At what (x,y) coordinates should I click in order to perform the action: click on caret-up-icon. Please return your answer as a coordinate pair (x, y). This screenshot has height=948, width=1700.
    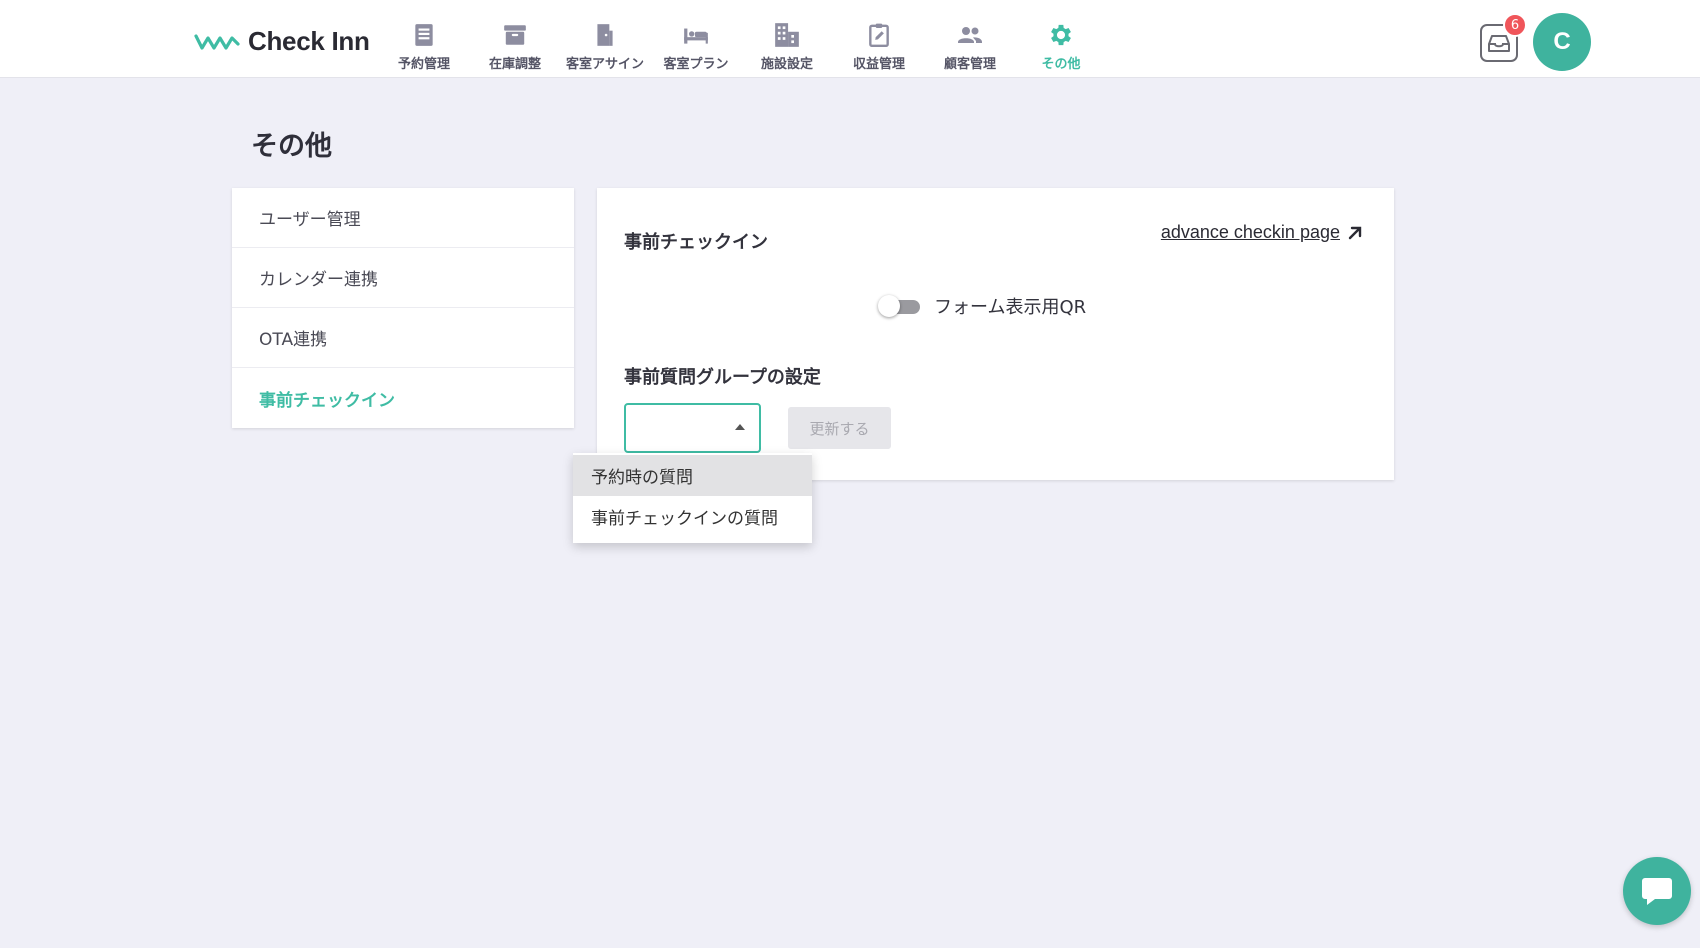
    Looking at the image, I should click on (740, 427).